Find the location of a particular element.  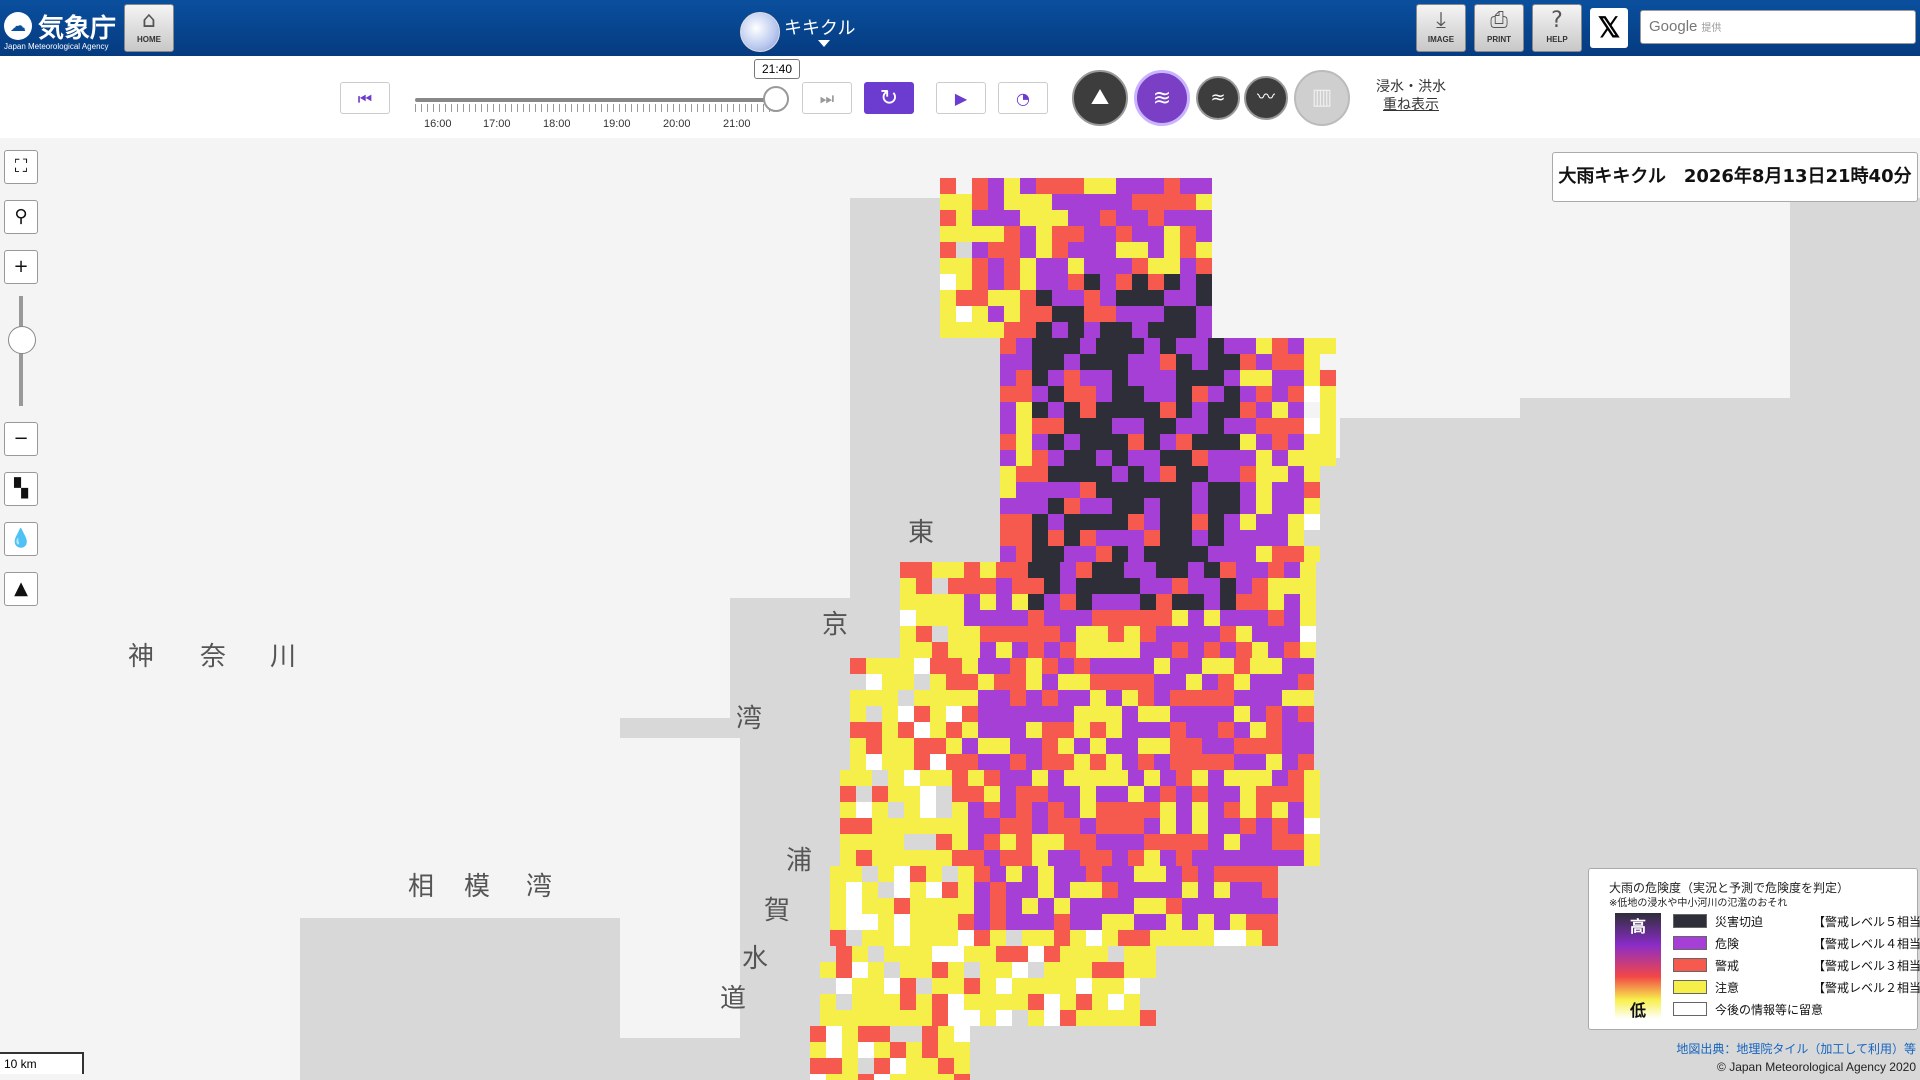

app-title-menu: キキクル is located at coordinates (830, 30).